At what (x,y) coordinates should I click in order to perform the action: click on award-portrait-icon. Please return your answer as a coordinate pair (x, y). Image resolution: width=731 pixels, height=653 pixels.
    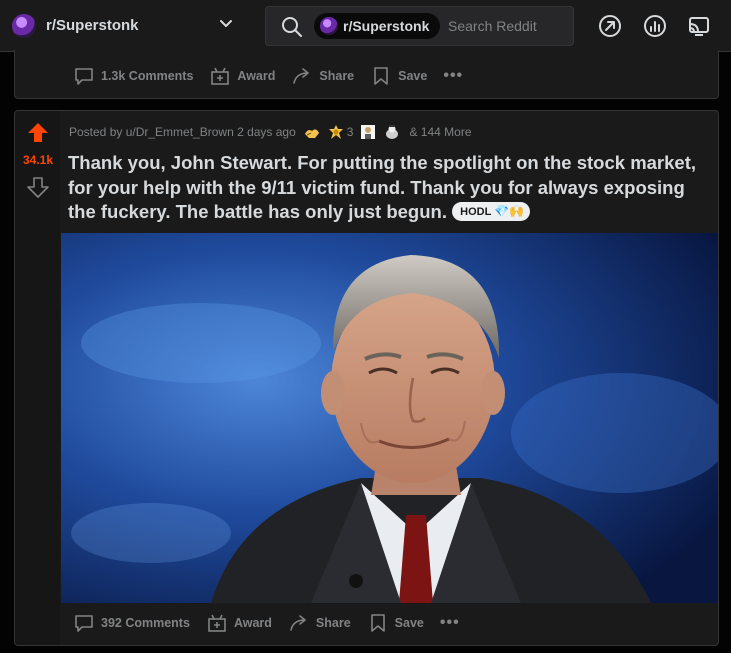
    Looking at the image, I should click on (368, 132).